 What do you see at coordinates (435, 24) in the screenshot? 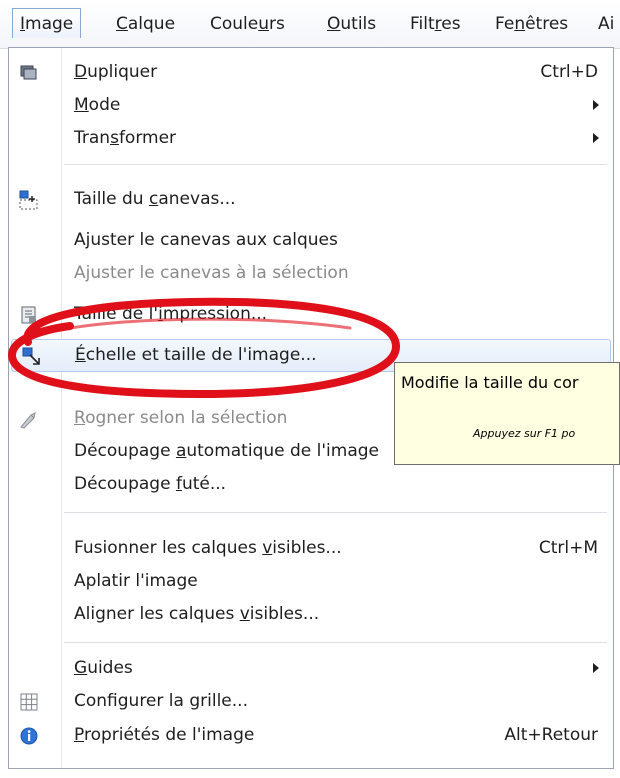
I see `menu-filtres: Filtres` at bounding box center [435, 24].